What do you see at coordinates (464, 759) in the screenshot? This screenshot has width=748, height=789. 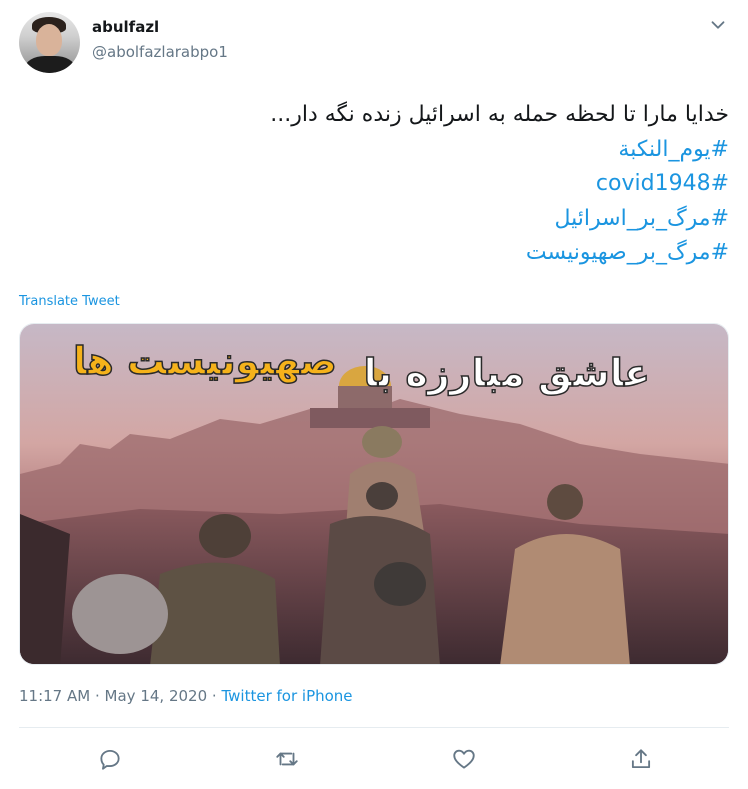 I see `like-icon` at bounding box center [464, 759].